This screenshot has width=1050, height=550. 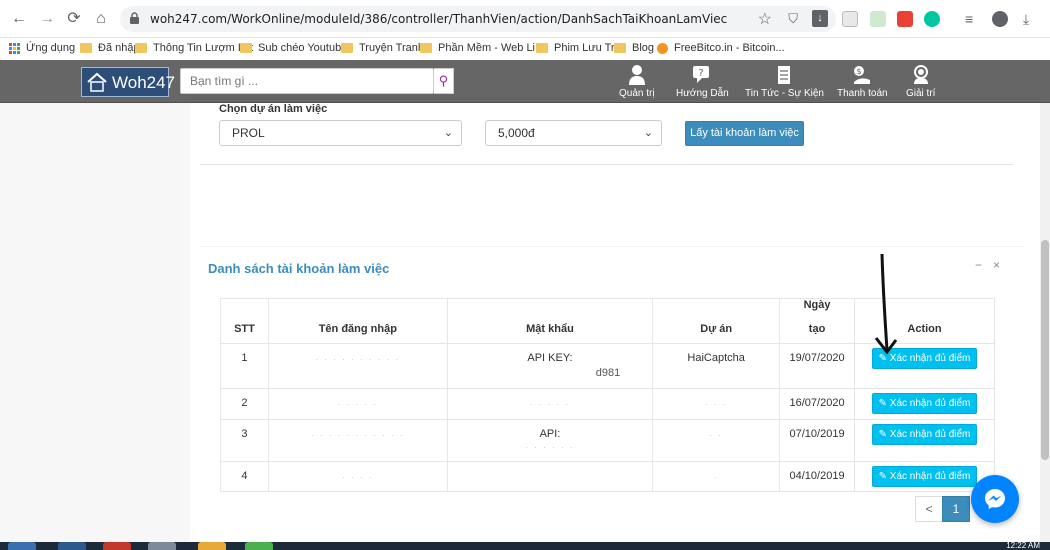 I want to click on start-icon, so click(x=22, y=546).